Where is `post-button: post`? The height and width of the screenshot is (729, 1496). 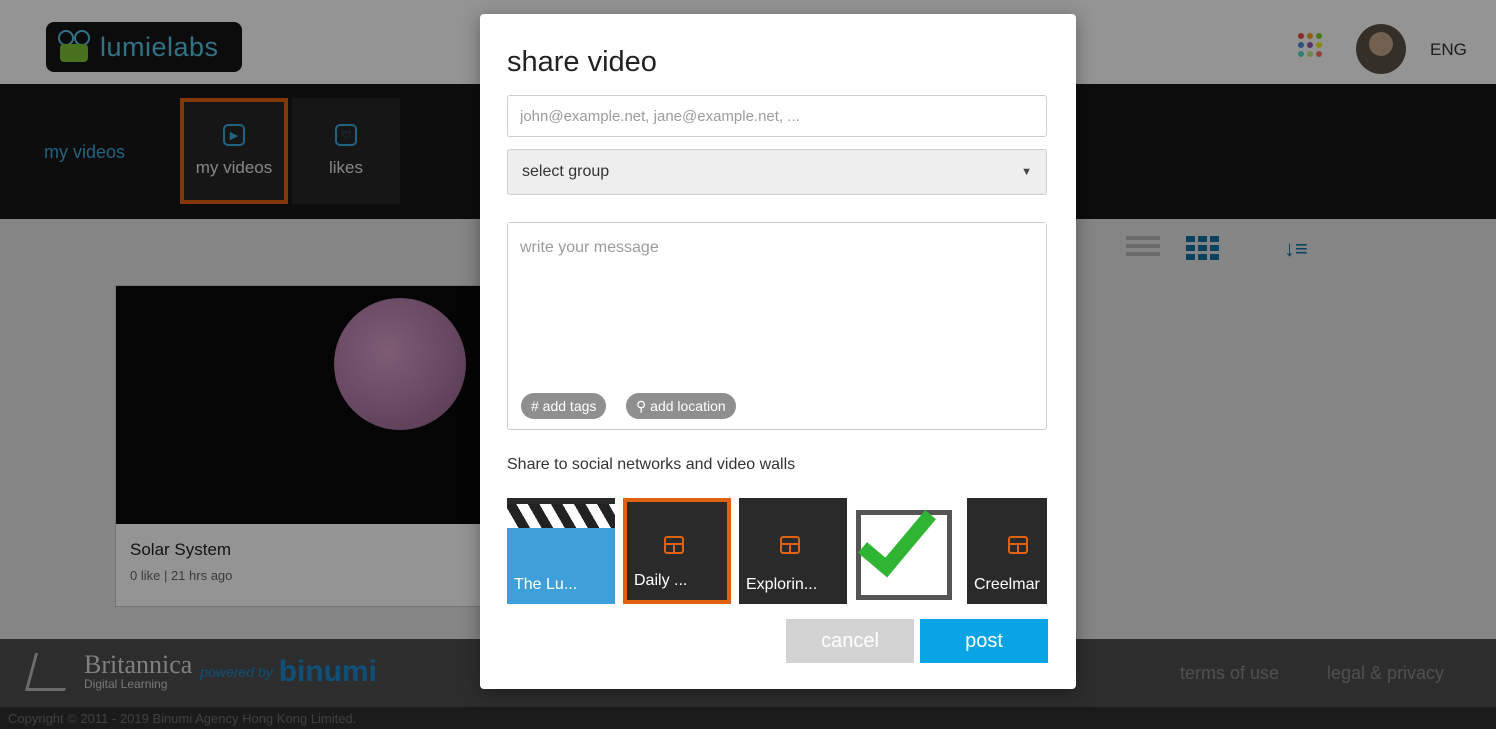
post-button: post is located at coordinates (984, 641).